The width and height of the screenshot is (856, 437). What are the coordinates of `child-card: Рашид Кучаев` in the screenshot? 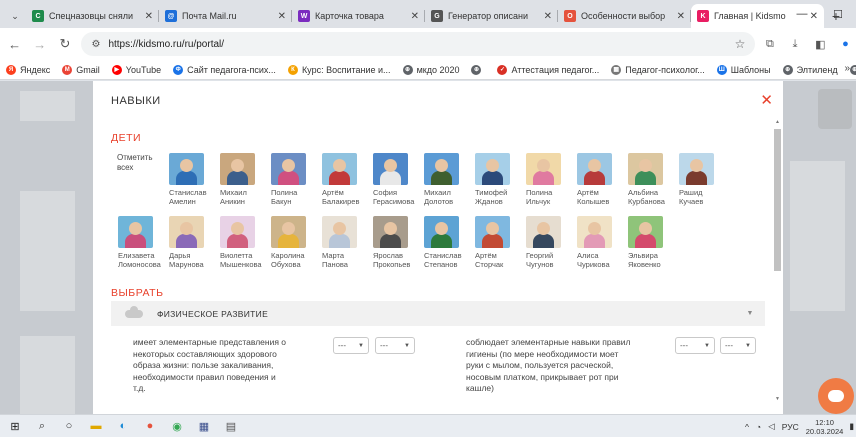 It's located at (705, 179).